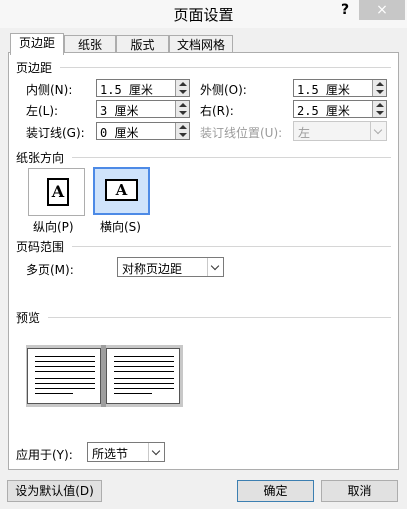 This screenshot has height=509, width=407. Describe the element at coordinates (152, 269) in the screenshot. I see `multiple-pages-value: 对称页边距` at that location.